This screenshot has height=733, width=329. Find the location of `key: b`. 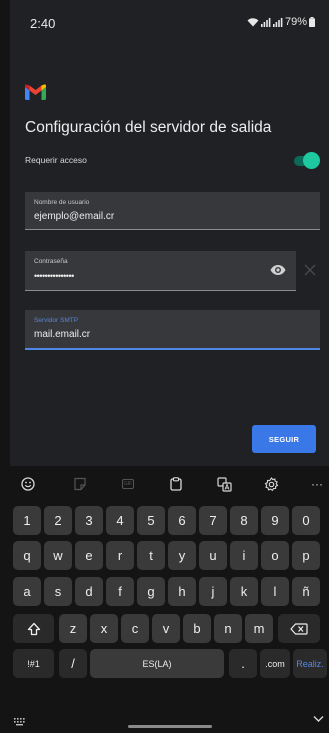

key: b is located at coordinates (197, 628).